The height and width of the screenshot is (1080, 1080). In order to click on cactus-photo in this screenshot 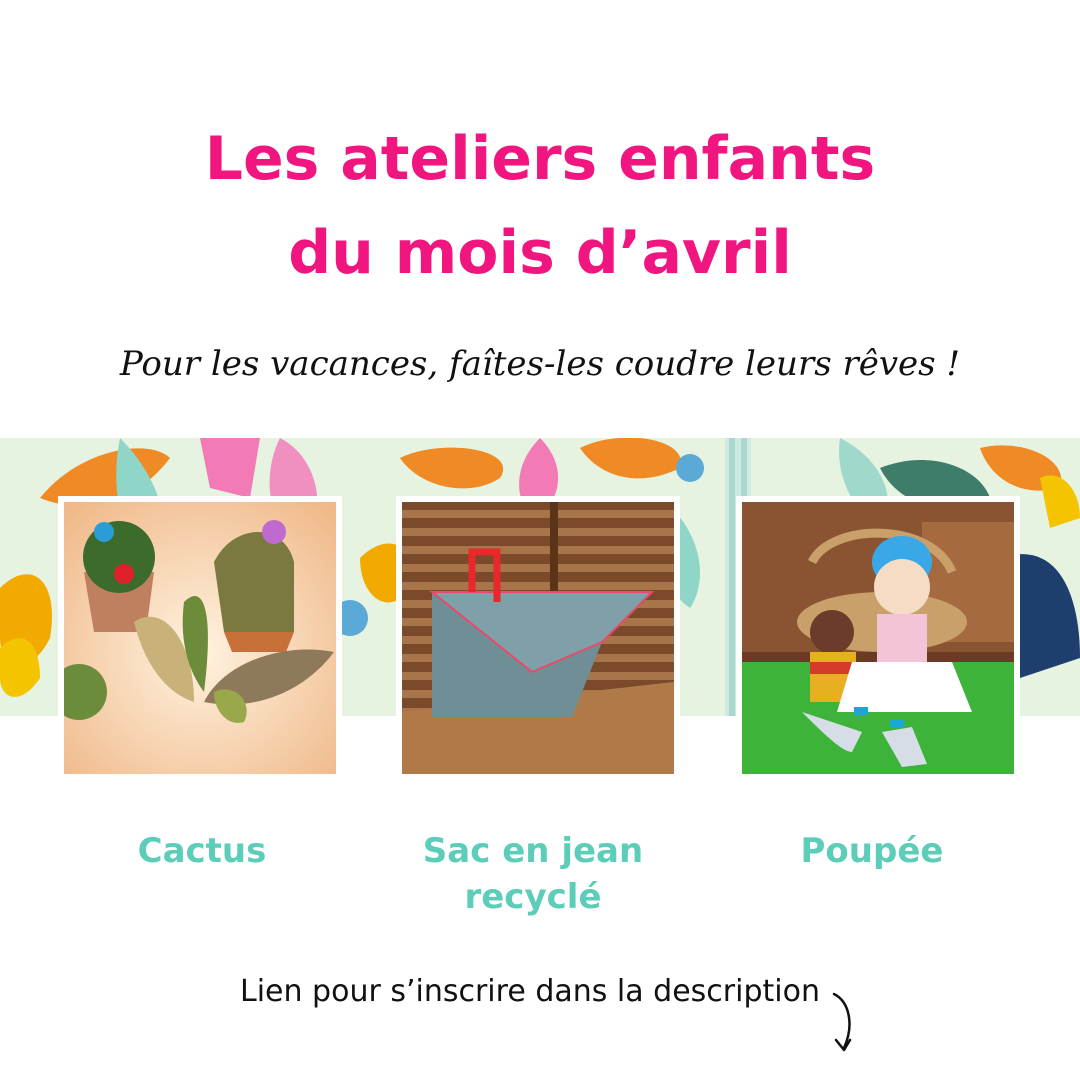, I will do `click(200, 638)`.